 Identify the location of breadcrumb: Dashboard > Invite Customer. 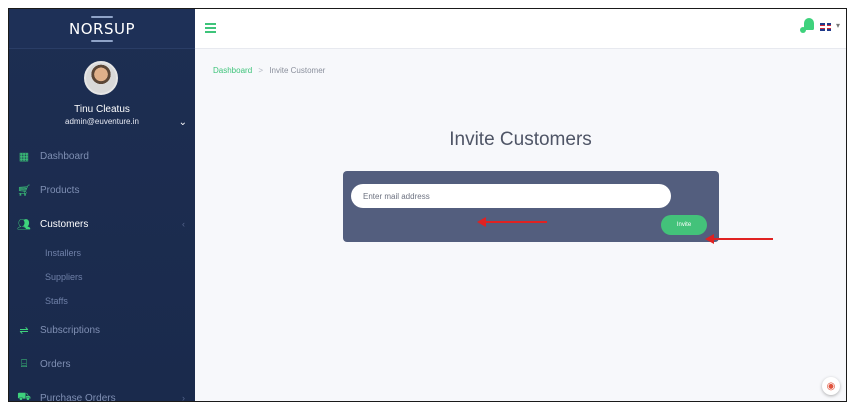
(269, 70).